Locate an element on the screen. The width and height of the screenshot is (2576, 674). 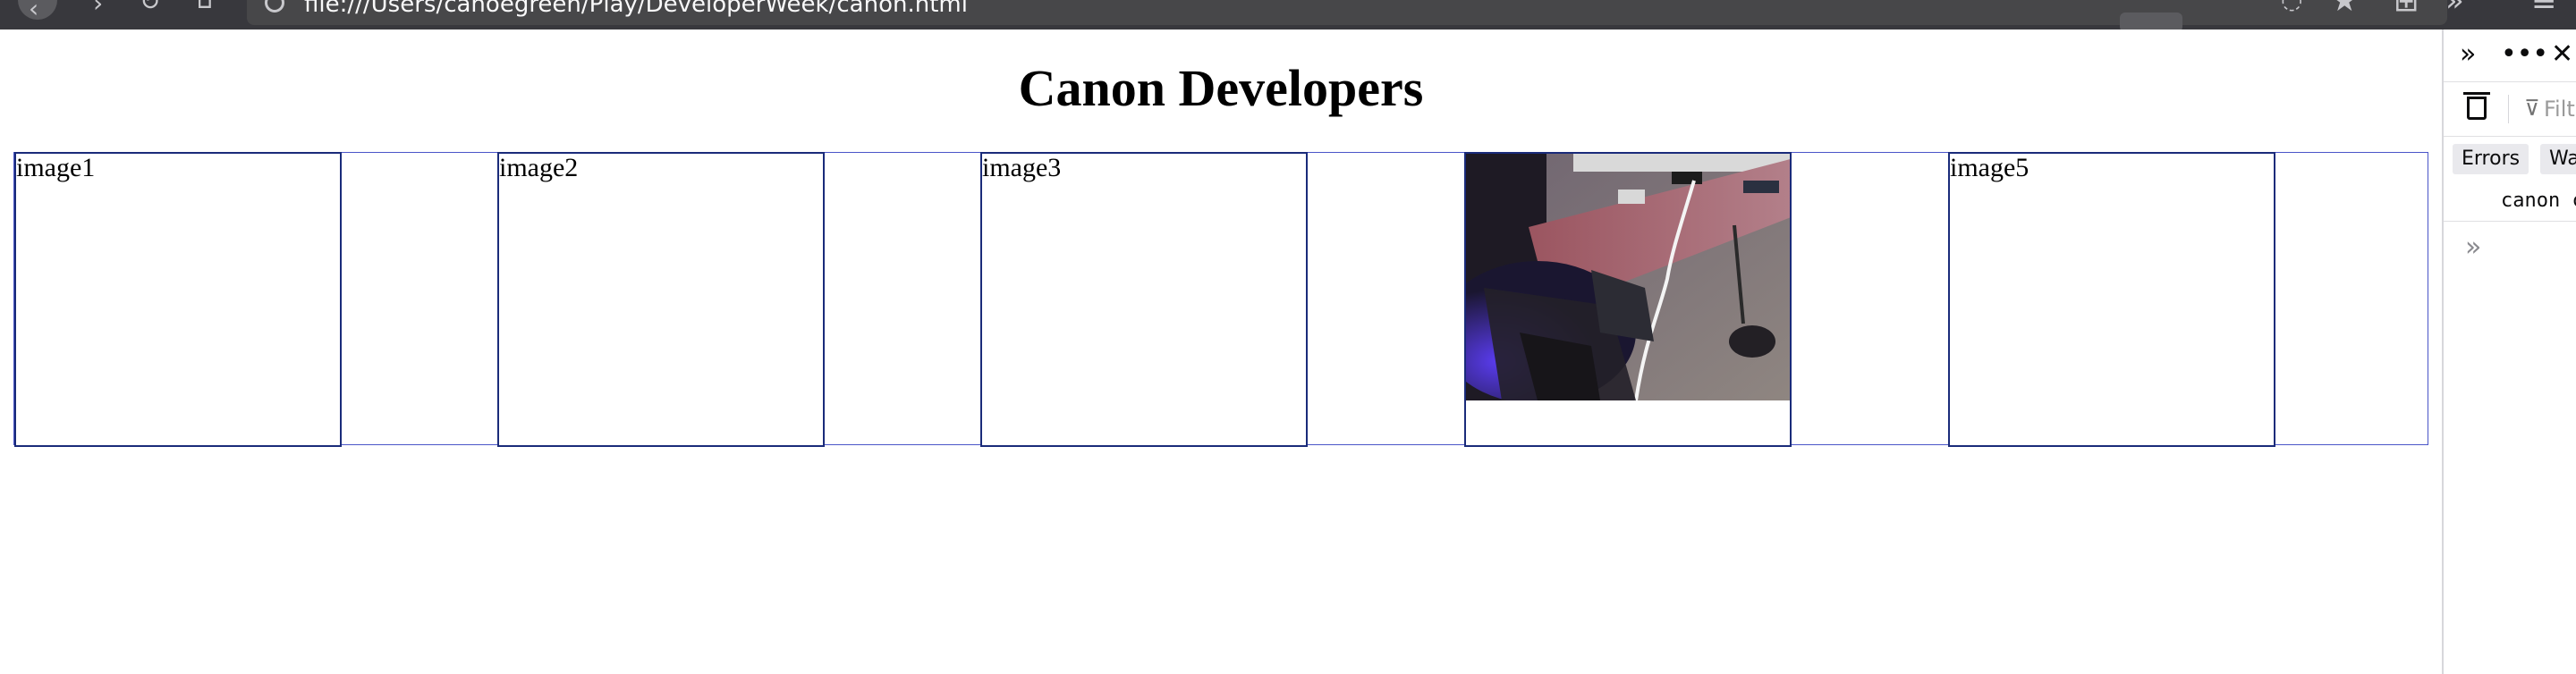
trash-icon is located at coordinates (2476, 106).